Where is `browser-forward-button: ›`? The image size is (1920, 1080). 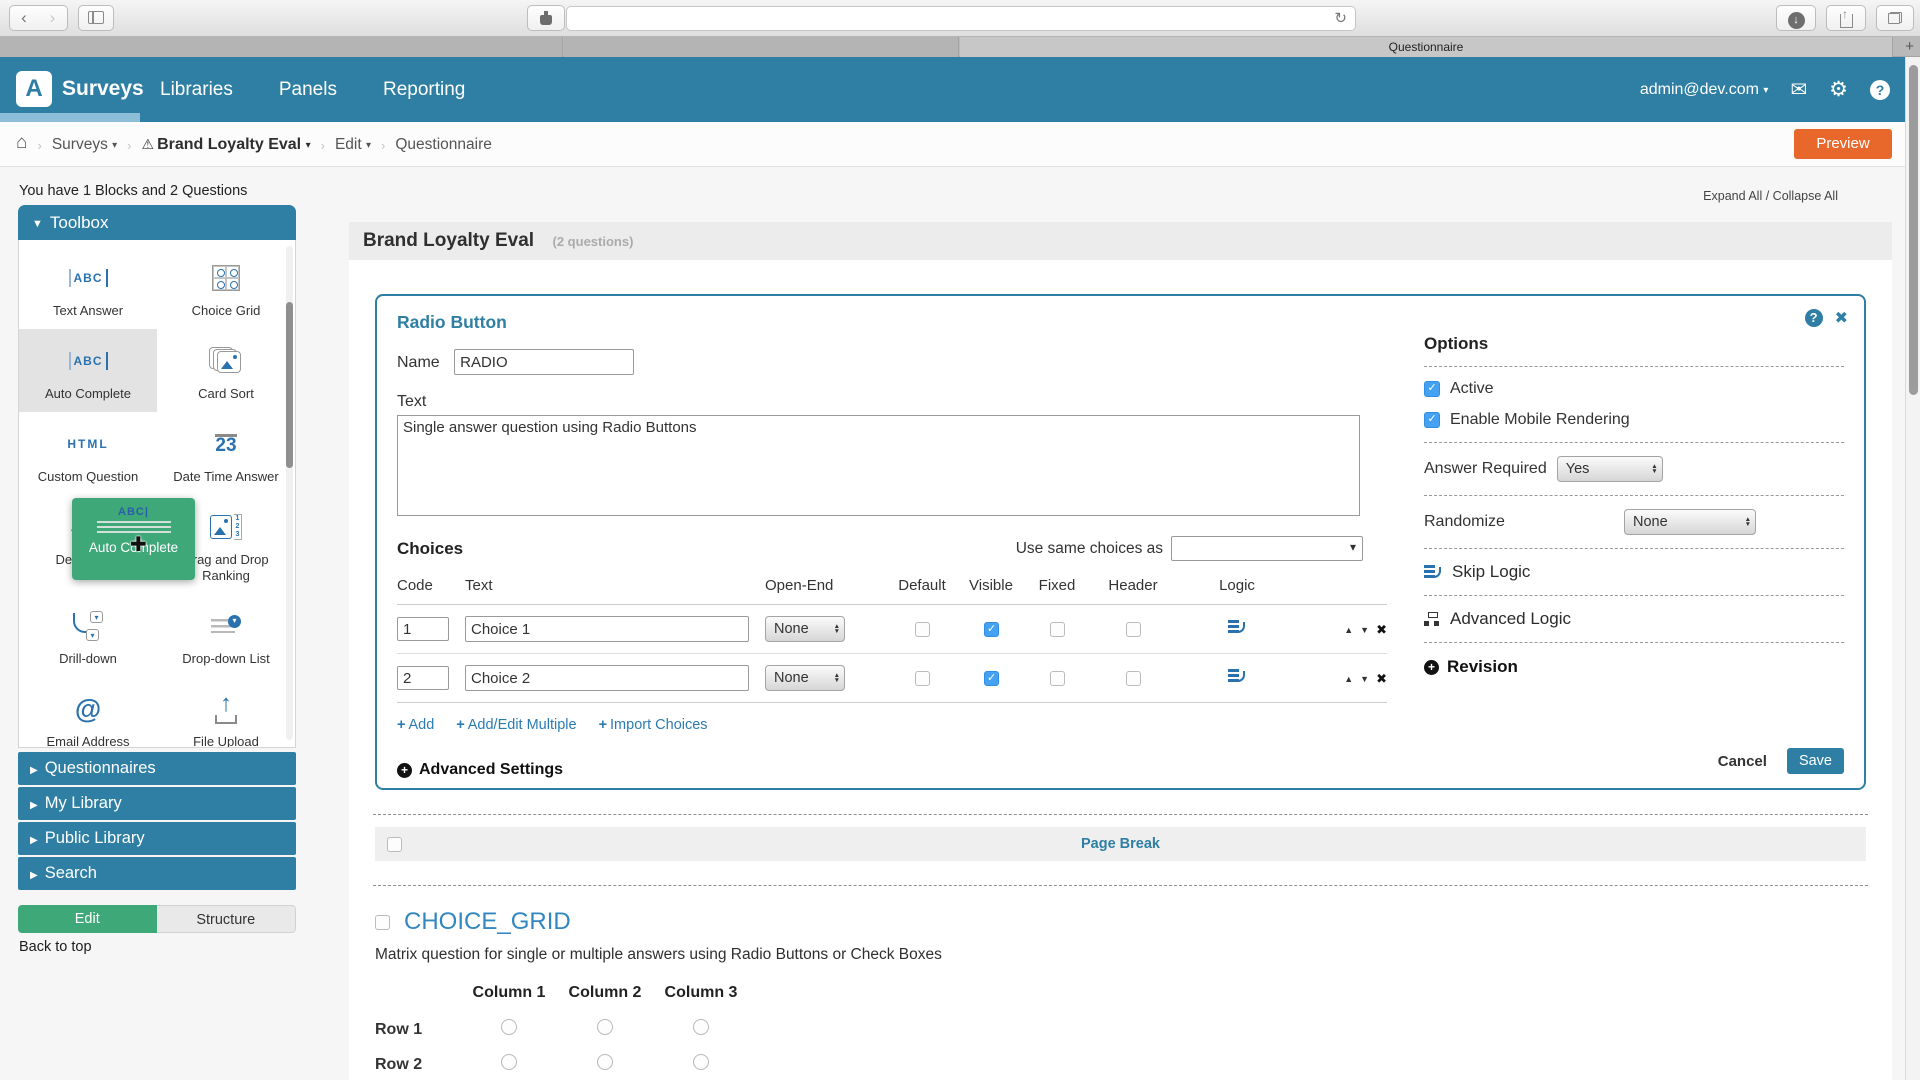
browser-forward-button: › is located at coordinates (53, 18).